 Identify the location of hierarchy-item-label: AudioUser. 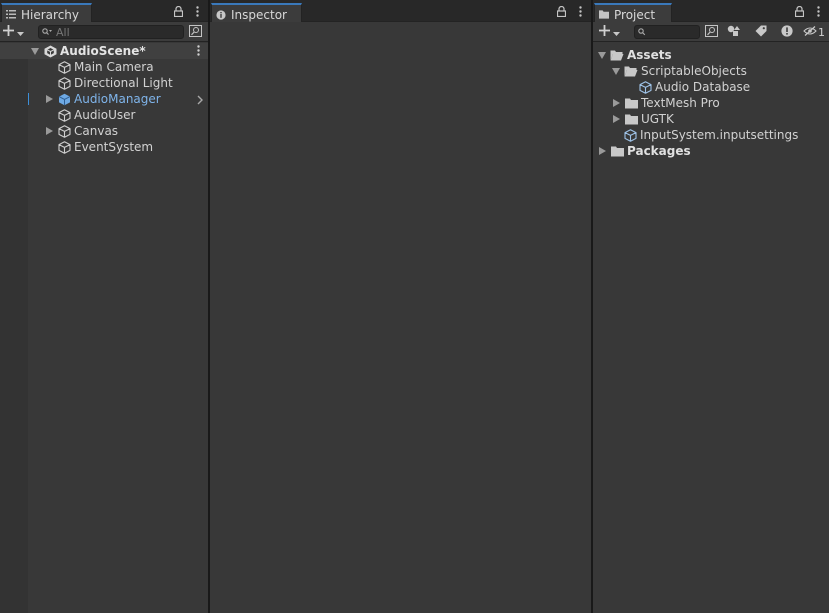
(105, 115).